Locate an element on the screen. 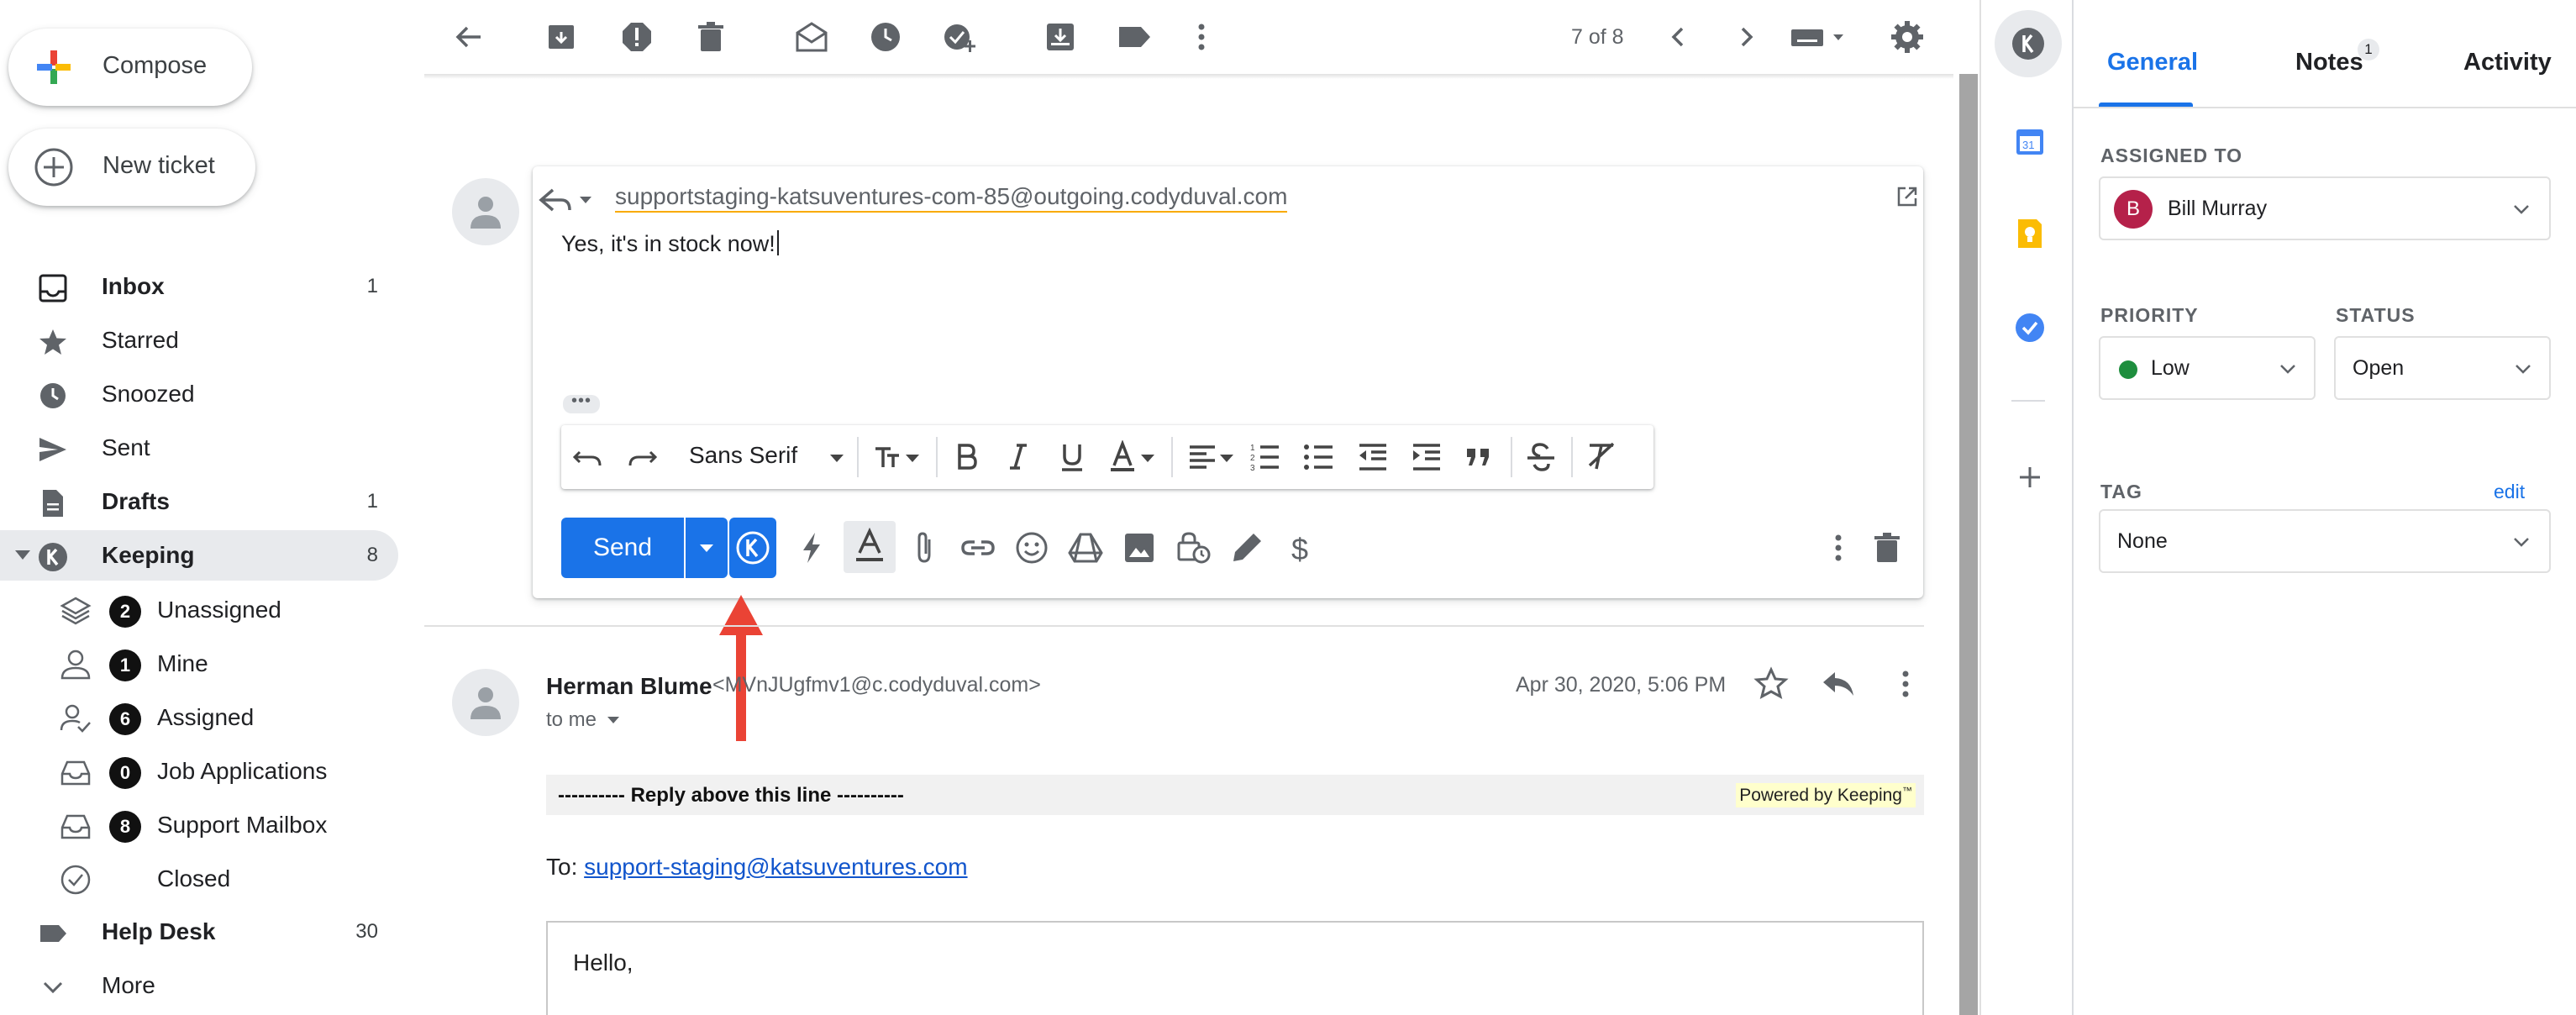 This screenshot has width=2576, height=1015. to-prefix: To: is located at coordinates (565, 867).